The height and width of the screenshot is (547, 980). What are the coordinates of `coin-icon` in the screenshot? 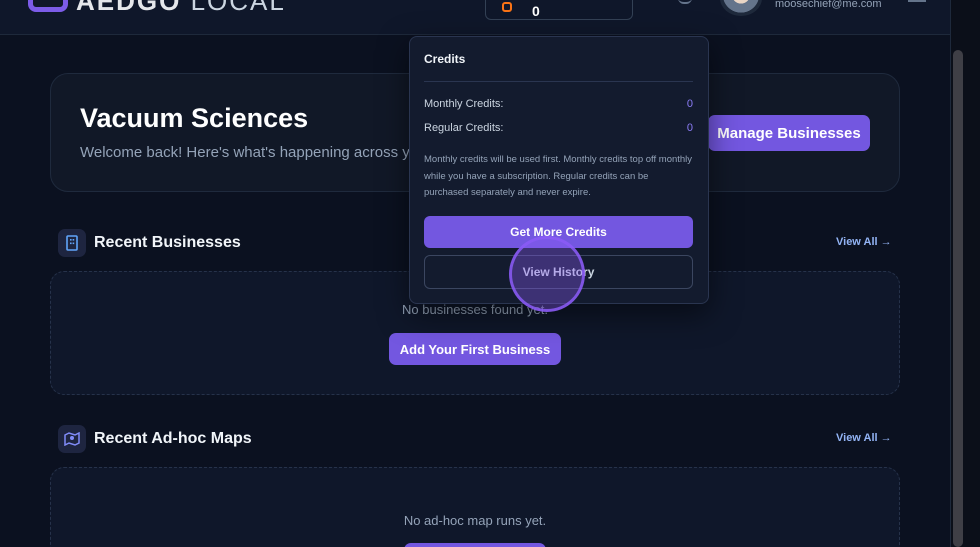 It's located at (507, 7).